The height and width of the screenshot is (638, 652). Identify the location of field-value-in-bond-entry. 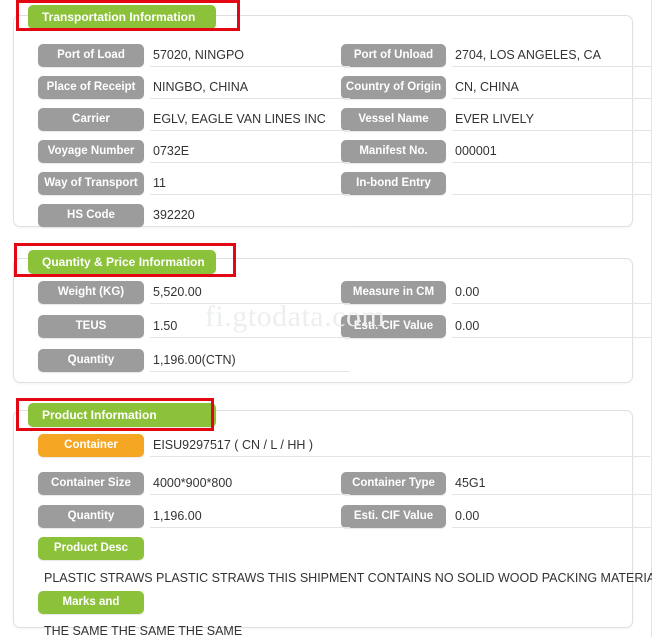
(552, 183).